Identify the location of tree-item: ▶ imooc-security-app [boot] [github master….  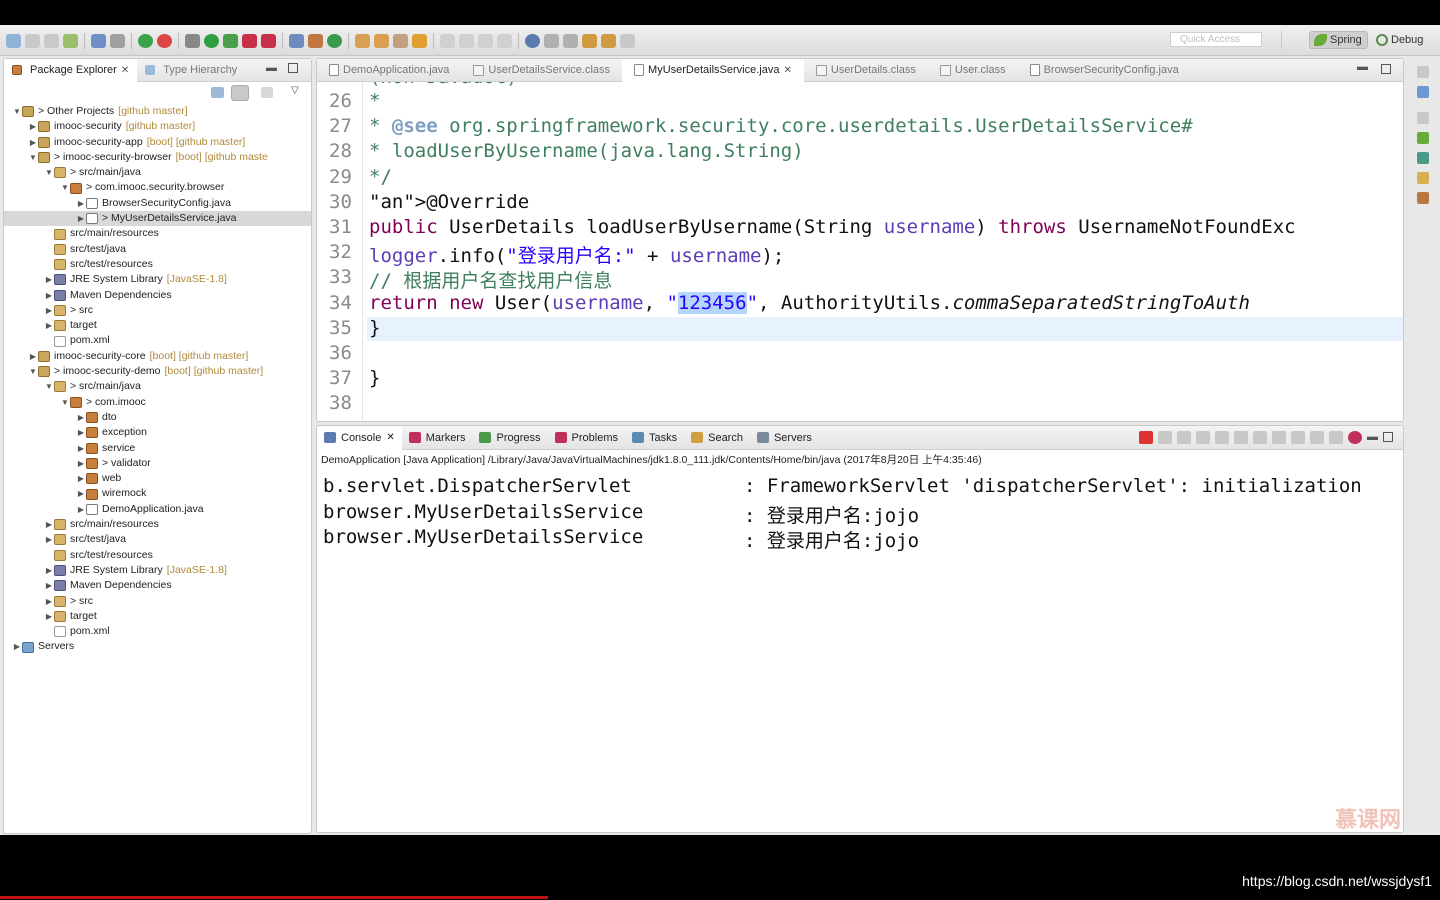
(157, 142).